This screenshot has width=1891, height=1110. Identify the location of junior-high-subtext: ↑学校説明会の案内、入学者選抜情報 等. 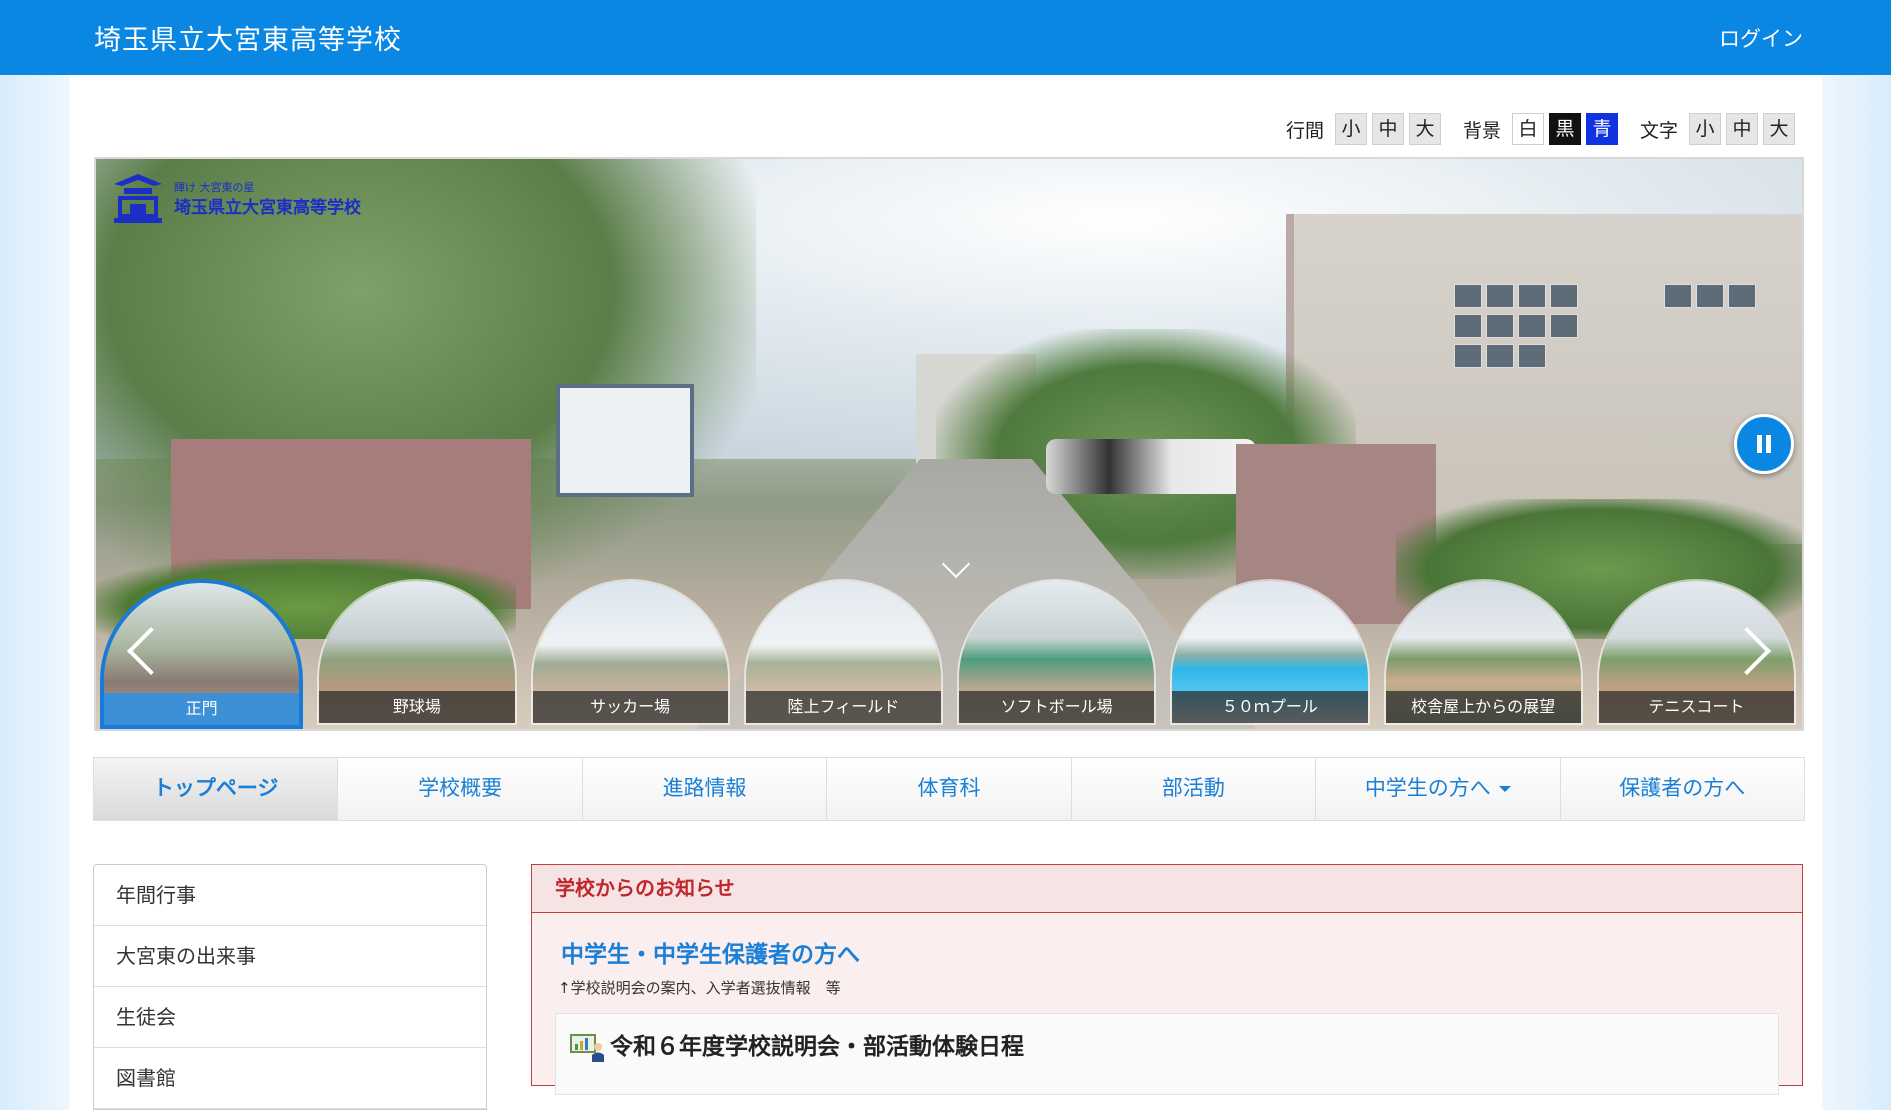
(699, 988).